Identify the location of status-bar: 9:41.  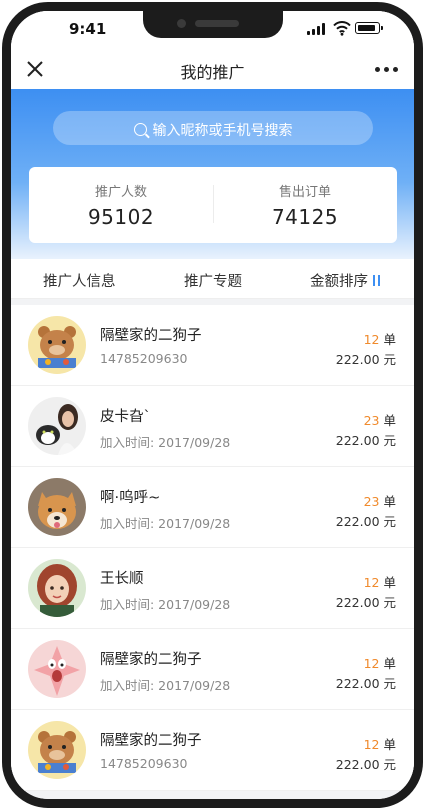
(212, 30).